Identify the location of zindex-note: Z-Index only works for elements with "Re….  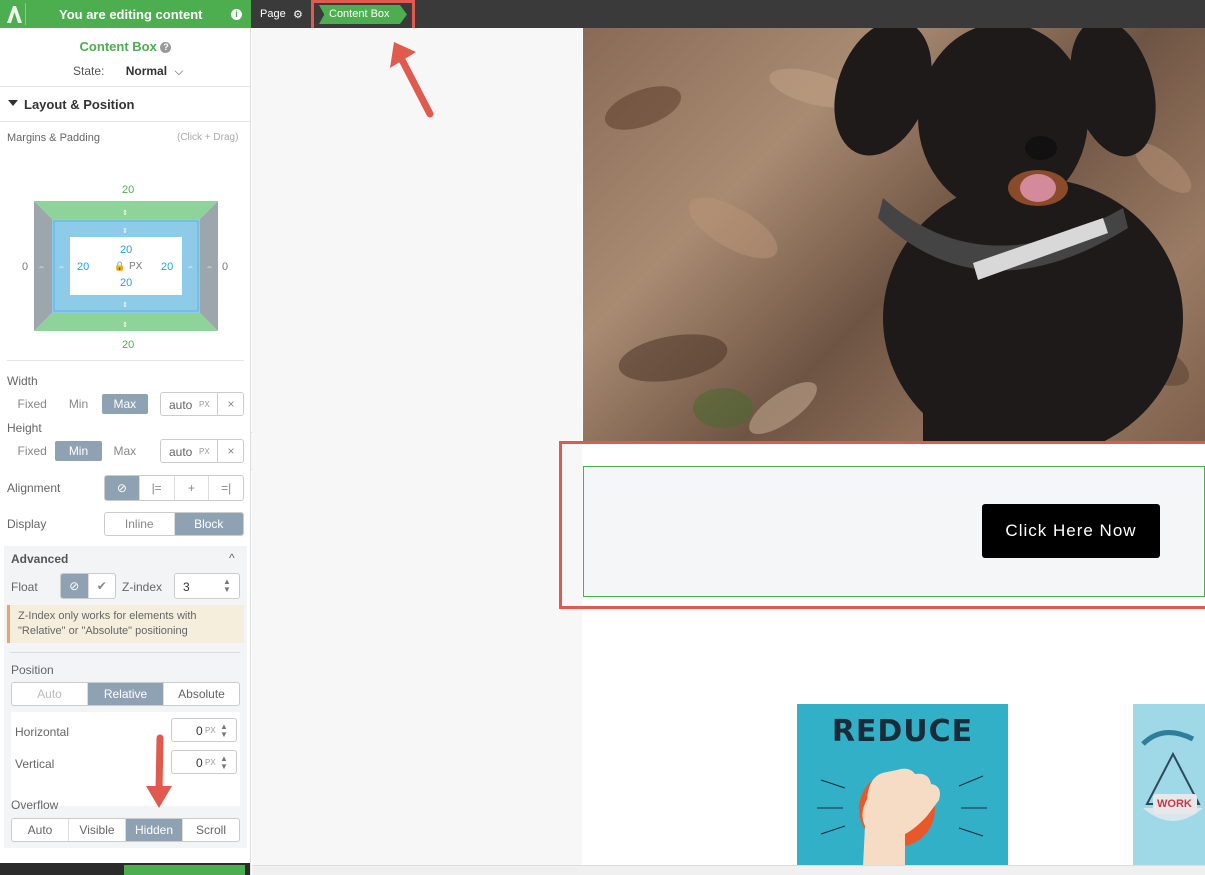
(125, 624).